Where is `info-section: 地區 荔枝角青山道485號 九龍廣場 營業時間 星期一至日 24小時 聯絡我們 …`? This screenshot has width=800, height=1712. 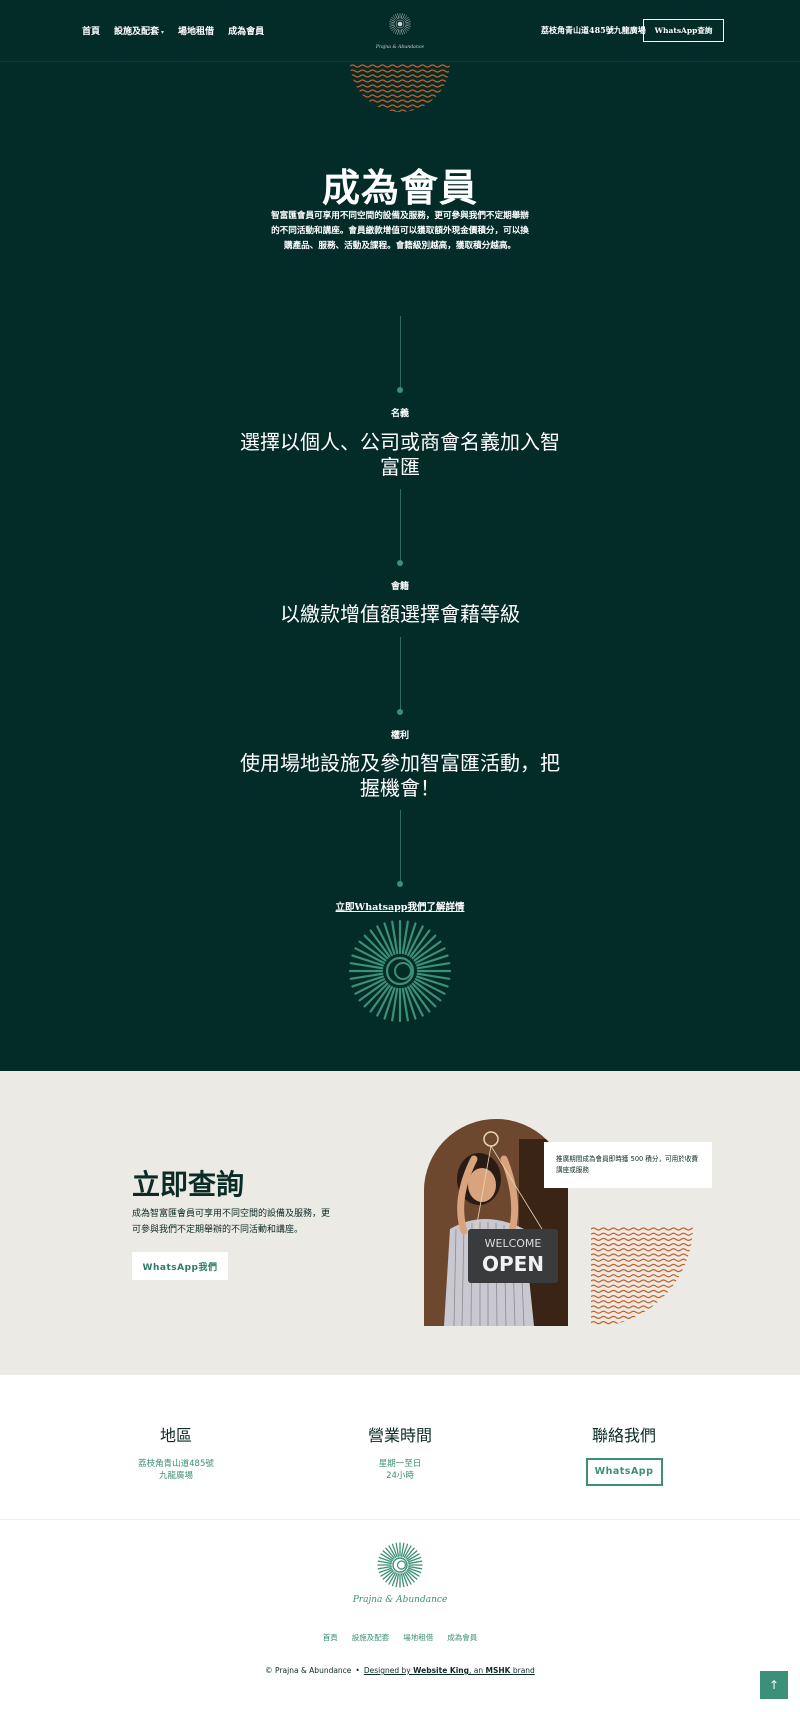
info-section: 地區 荔枝角青山道485號 九龍廣場 營業時間 星期一至日 24小時 聯絡我們 … is located at coordinates (400, 1447).